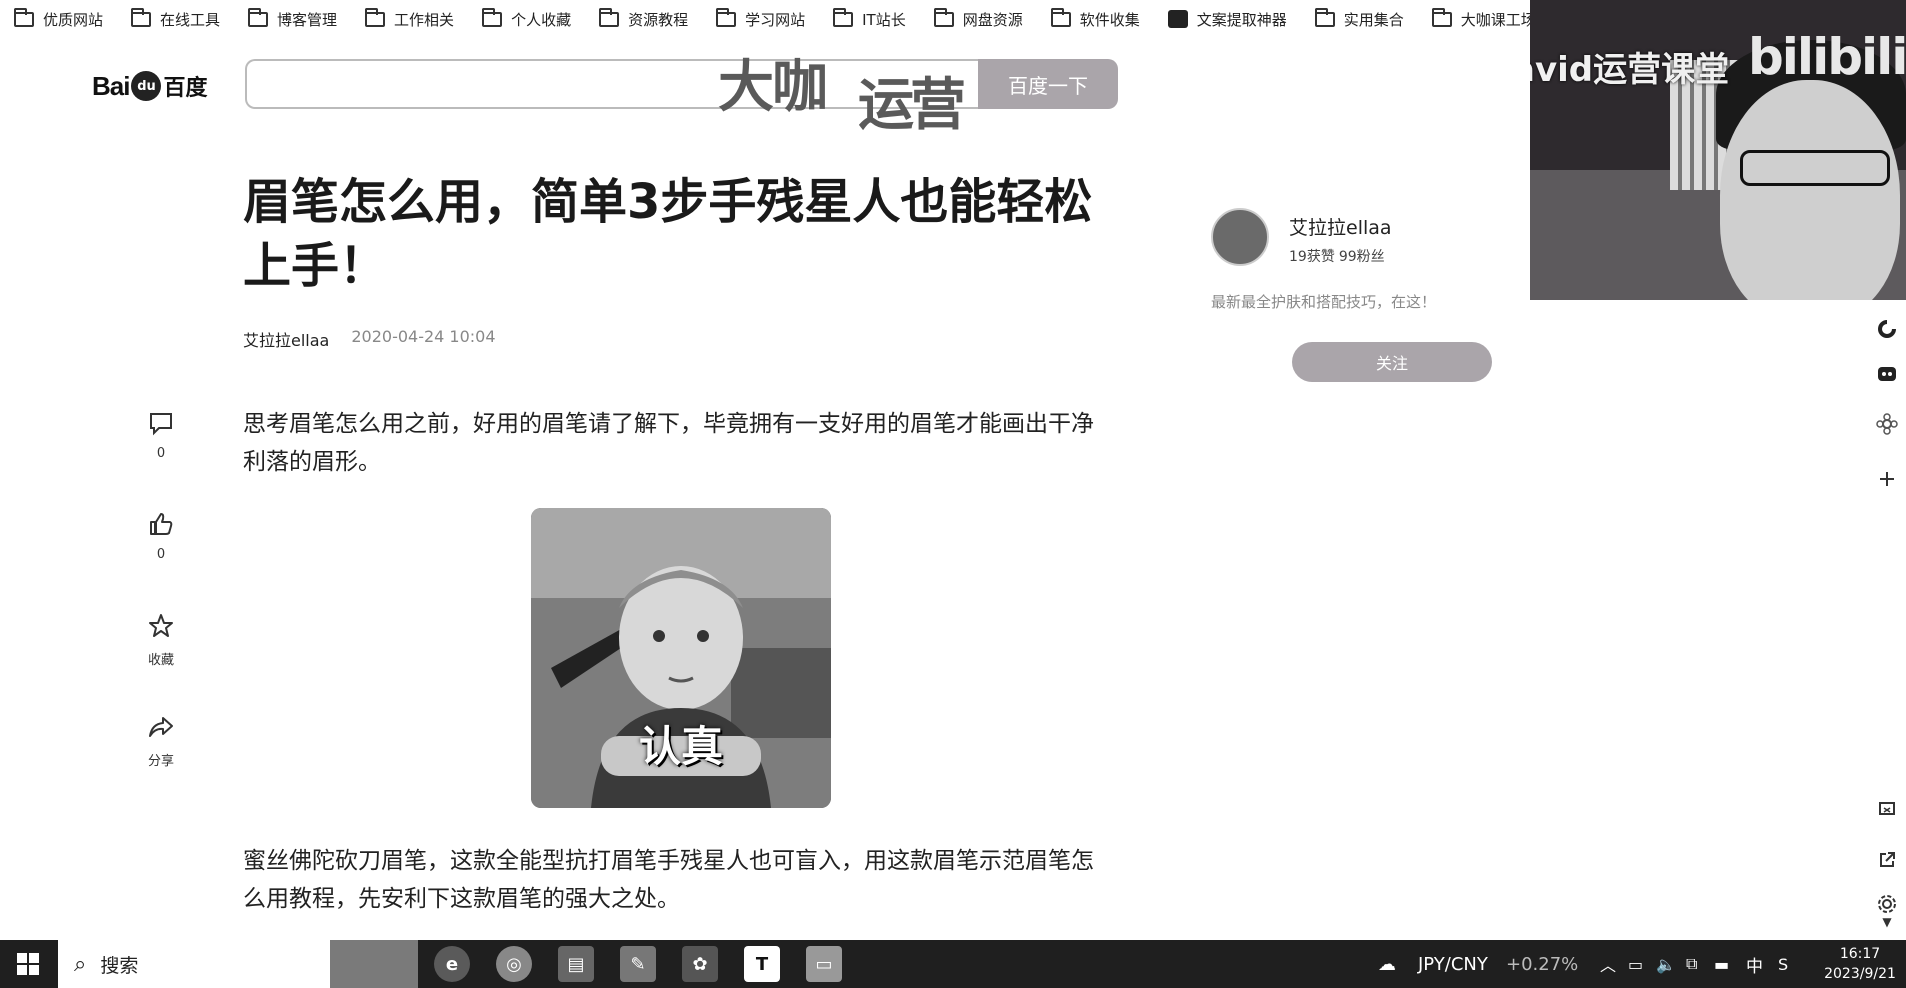  Describe the element at coordinates (762, 964) in the screenshot. I see `typora-app-icon: T` at that location.